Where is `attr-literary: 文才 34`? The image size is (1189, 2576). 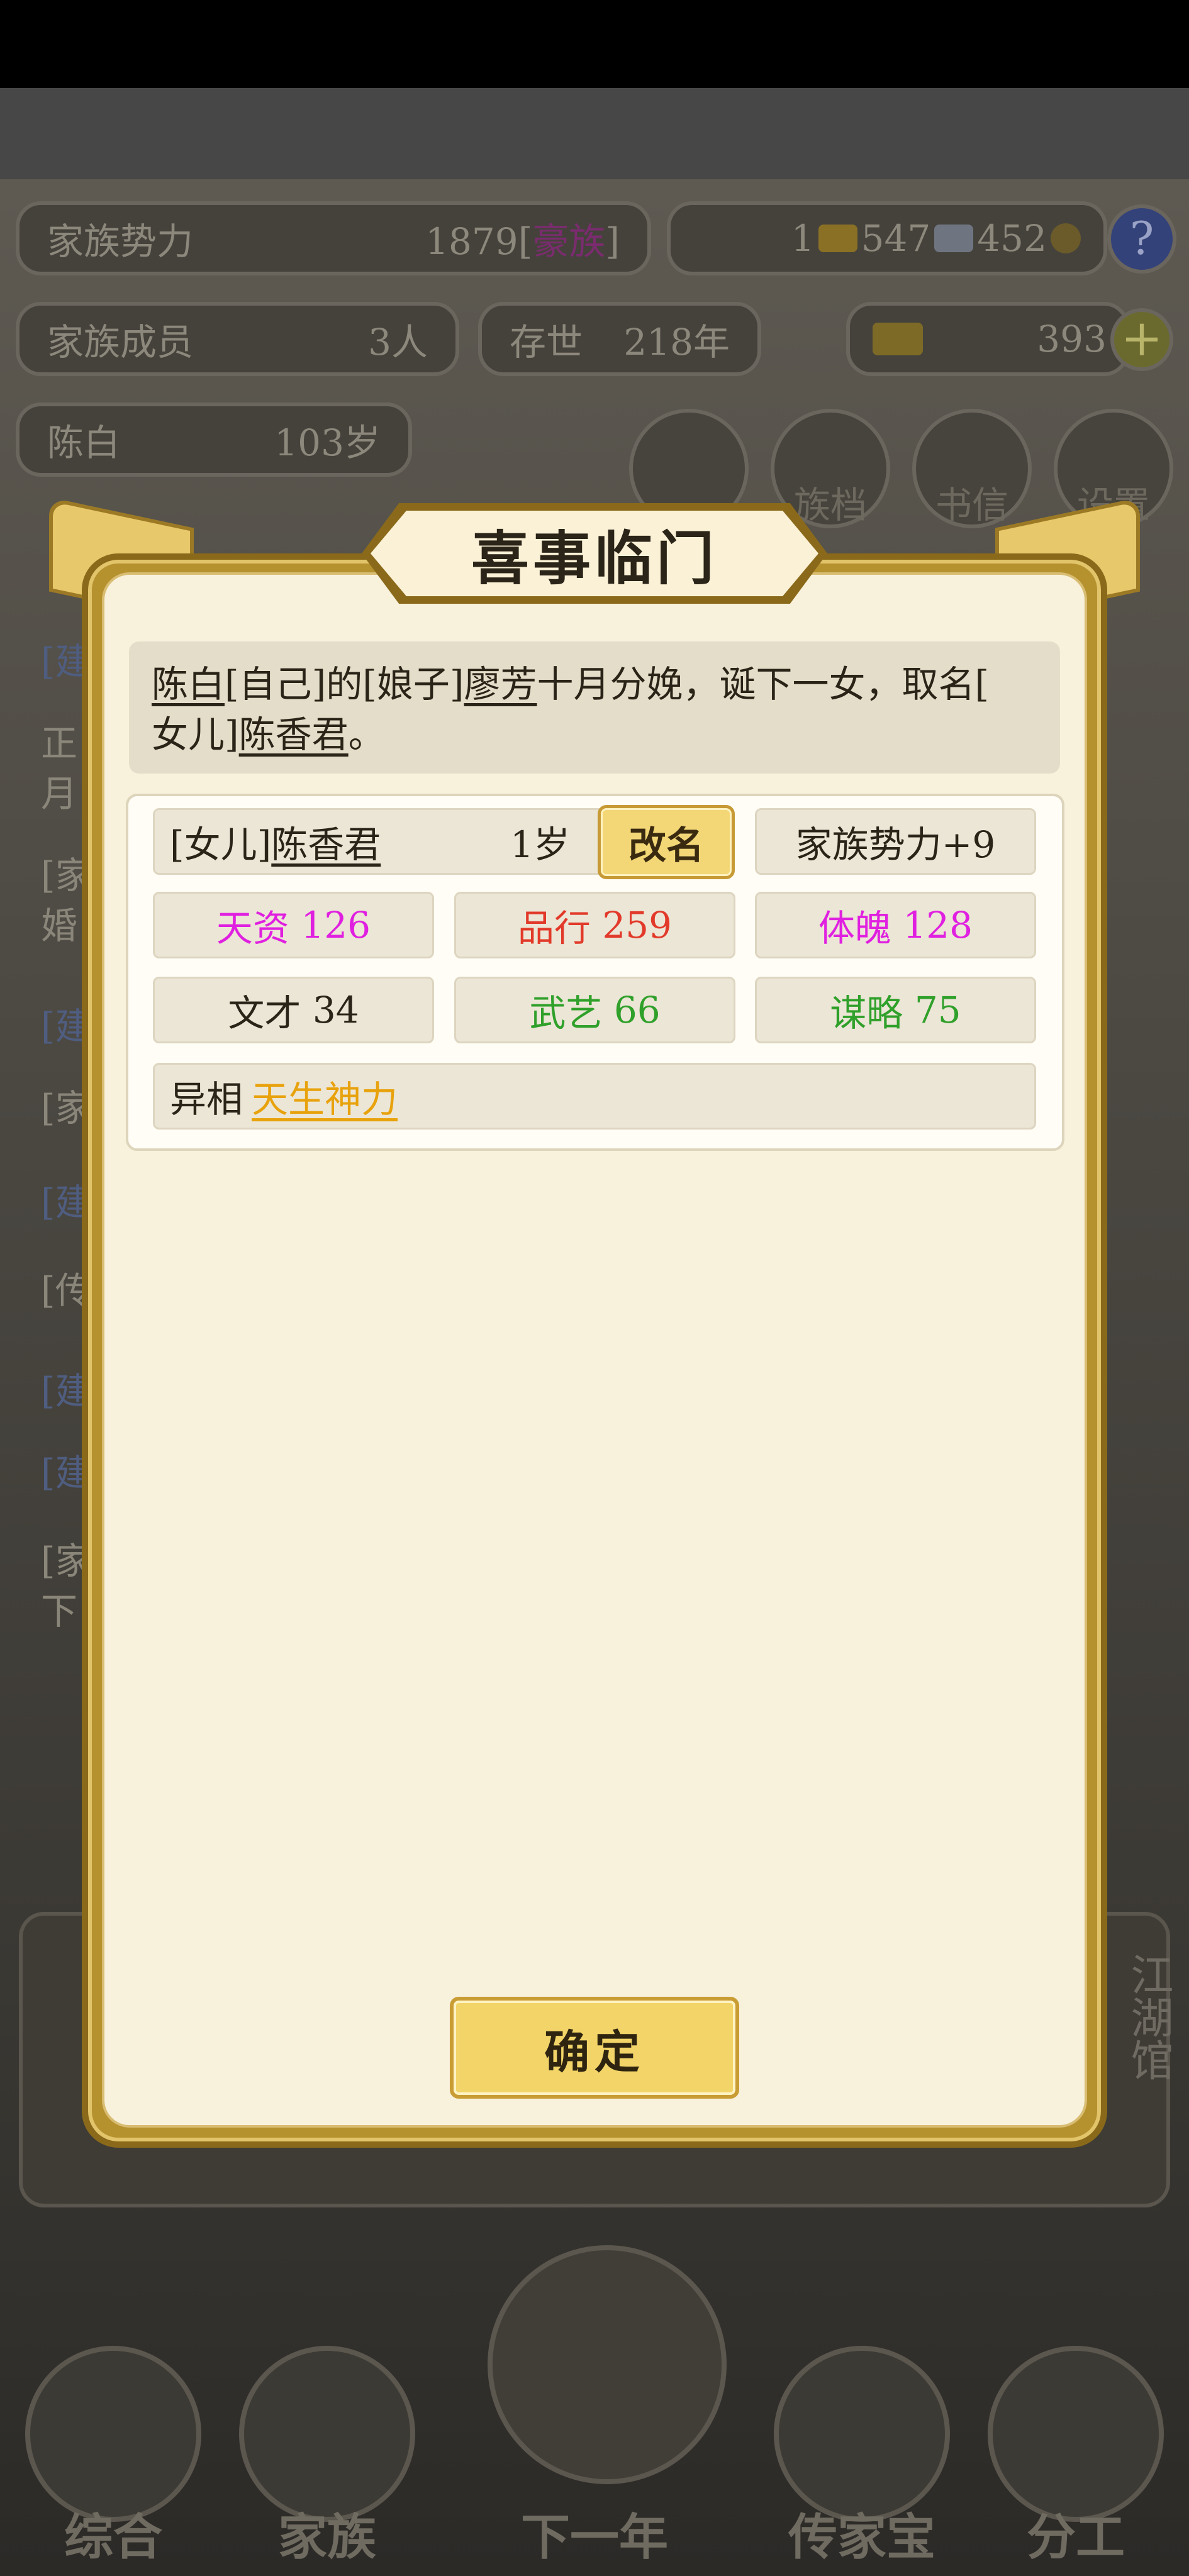
attr-literary: 文才 34 is located at coordinates (293, 1010).